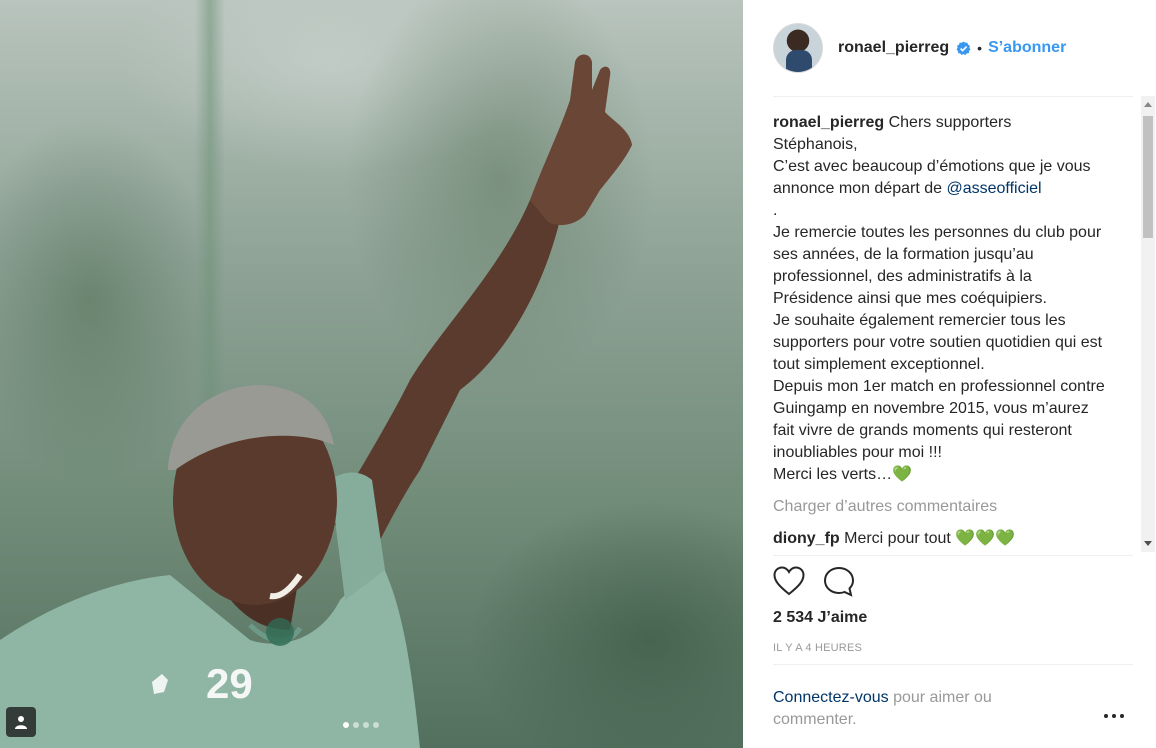 This screenshot has height=748, width=1156. I want to click on heart-outline-icon, so click(789, 584).